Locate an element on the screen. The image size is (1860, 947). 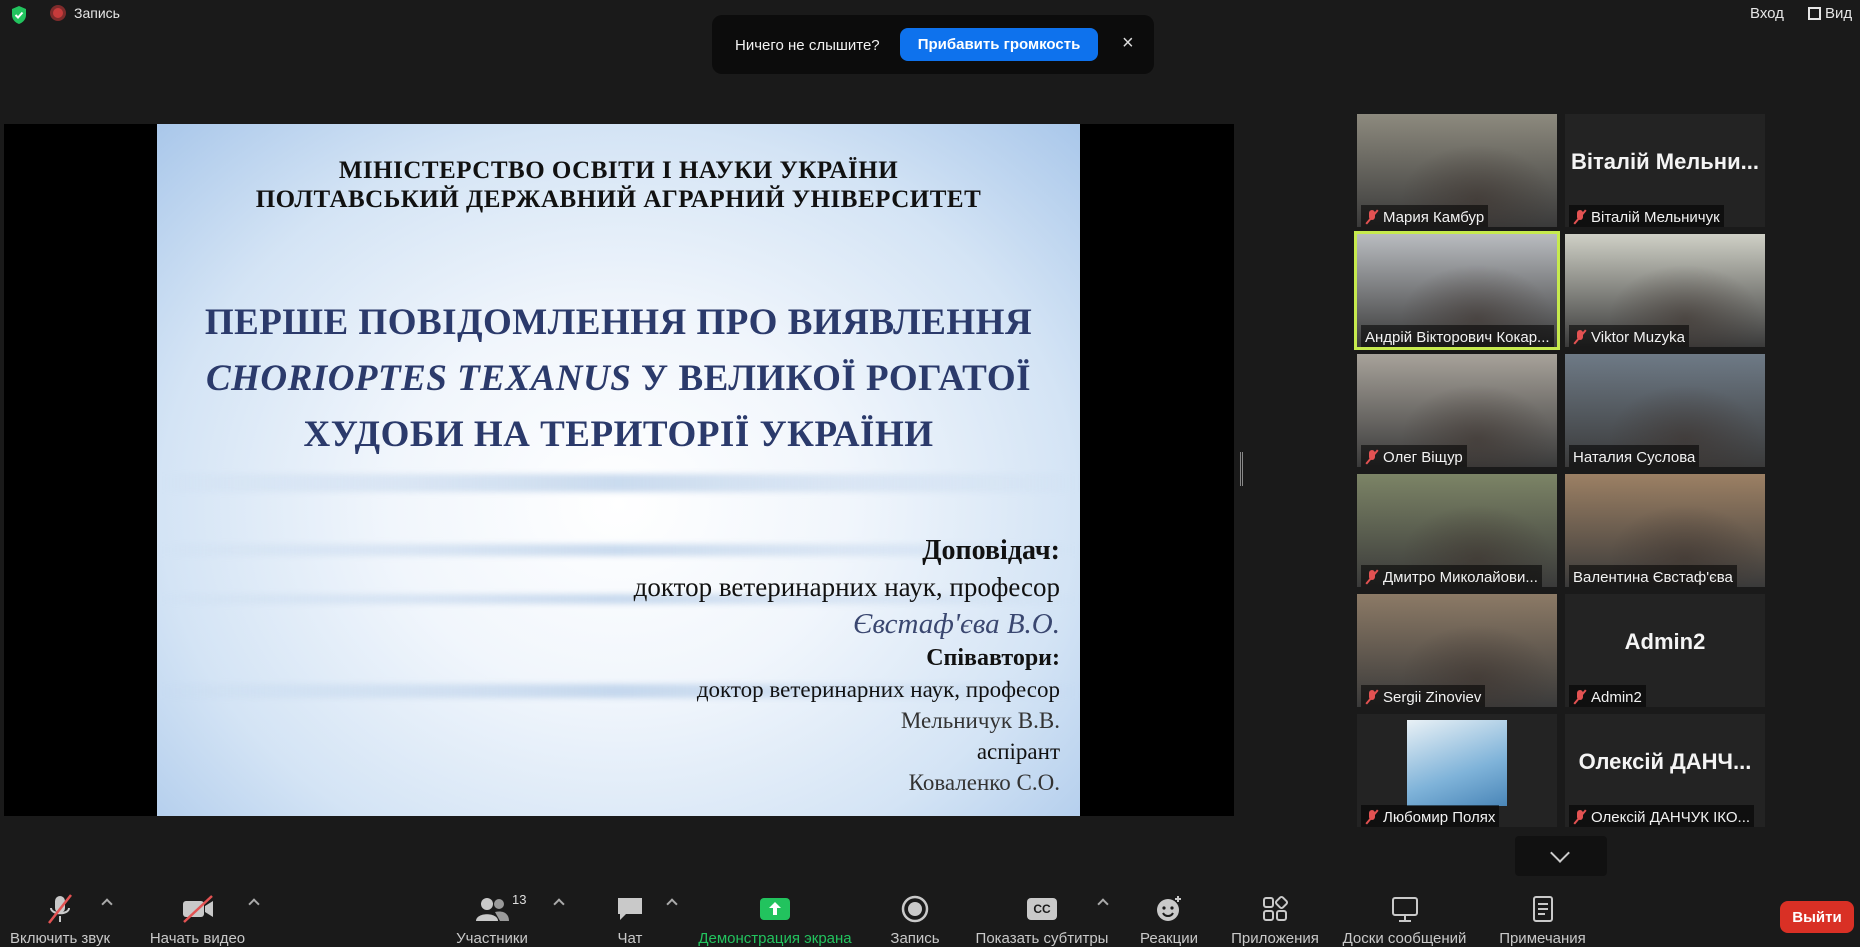
participant-name-tag: Любомир Полях is located at coordinates (1430, 816).